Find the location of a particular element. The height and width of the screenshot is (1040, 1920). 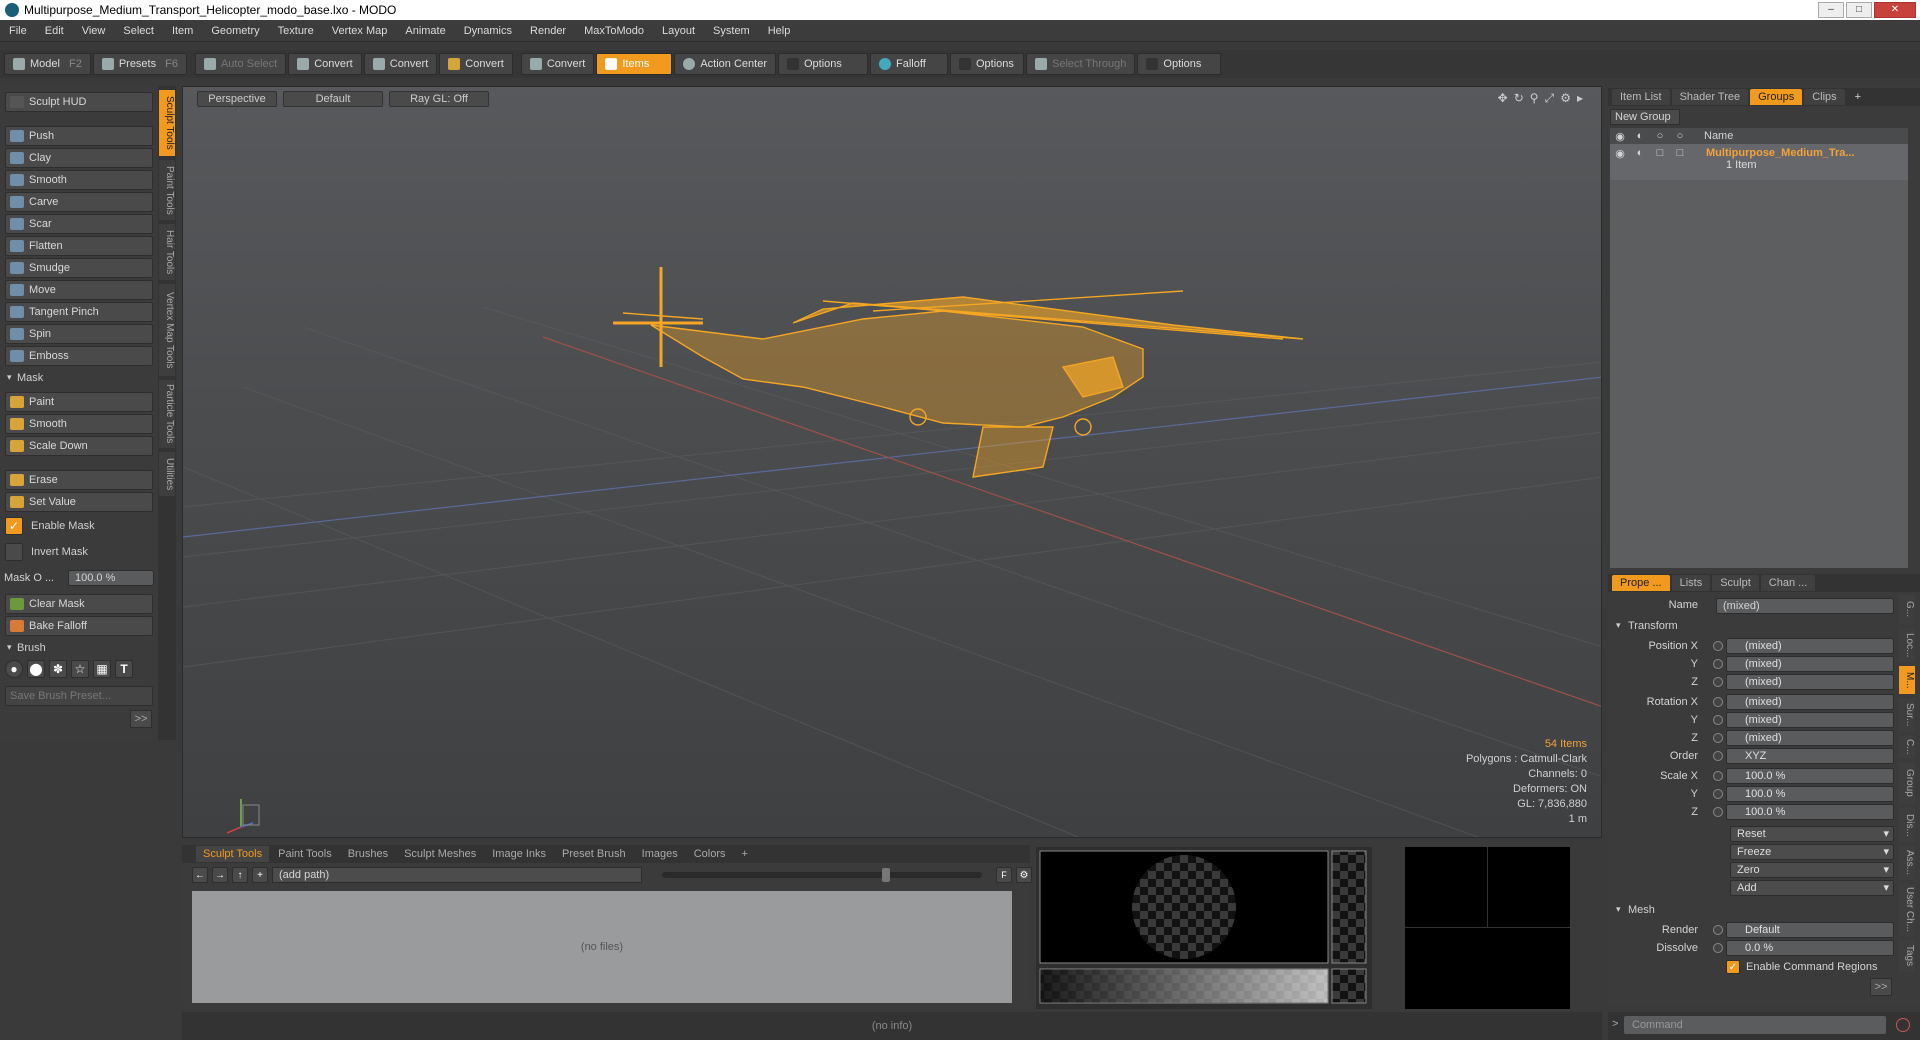

bake-falloff-button: Bake Falloff is located at coordinates (79, 626).